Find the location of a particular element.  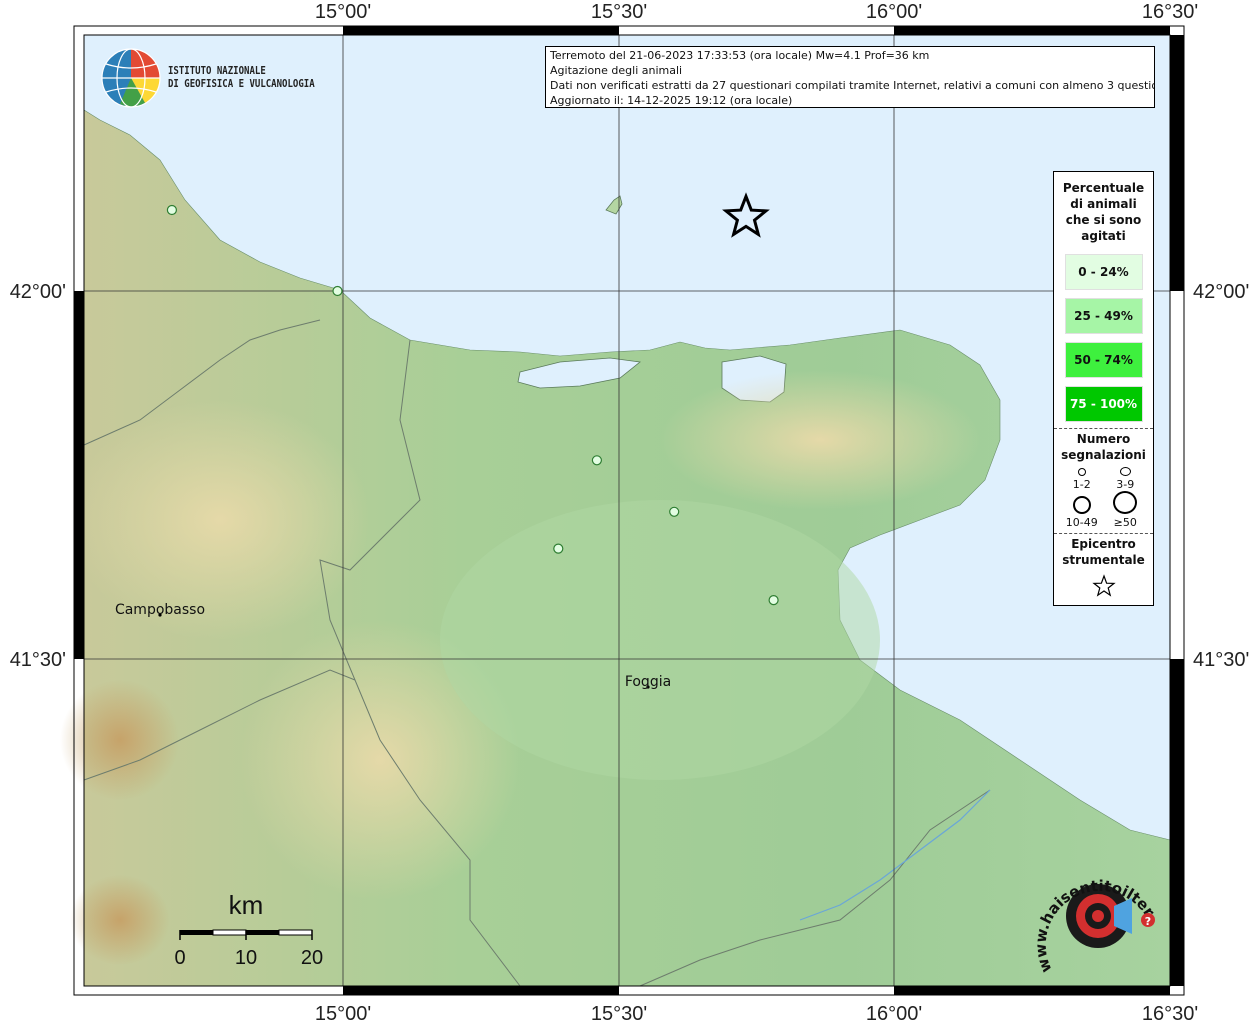

legend-title-line: agitati is located at coordinates (1103, 236).